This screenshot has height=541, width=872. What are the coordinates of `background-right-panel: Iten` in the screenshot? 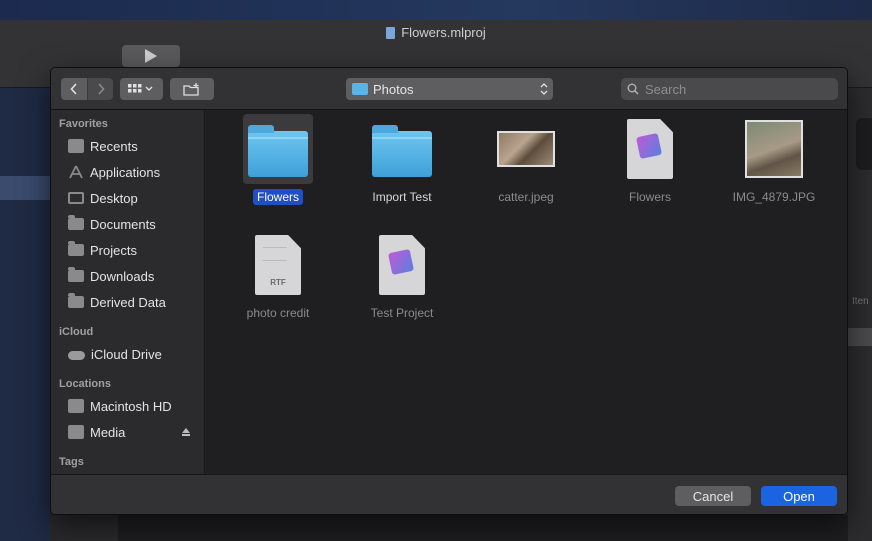 It's located at (860, 314).